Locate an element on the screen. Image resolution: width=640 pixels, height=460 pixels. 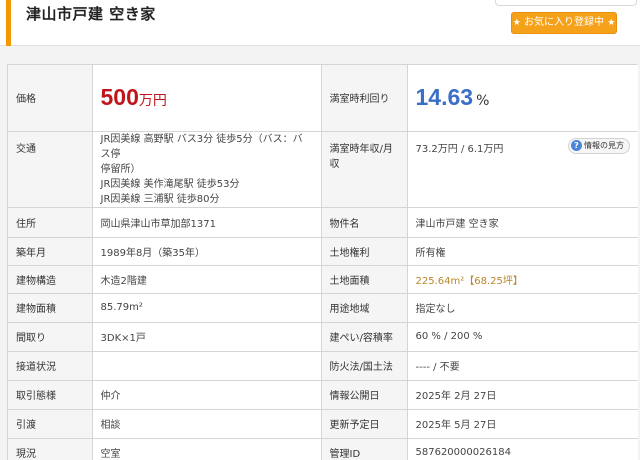
table-row: 接道状況 防火法/国土法 ---- / 不要 is located at coordinates (323, 365).